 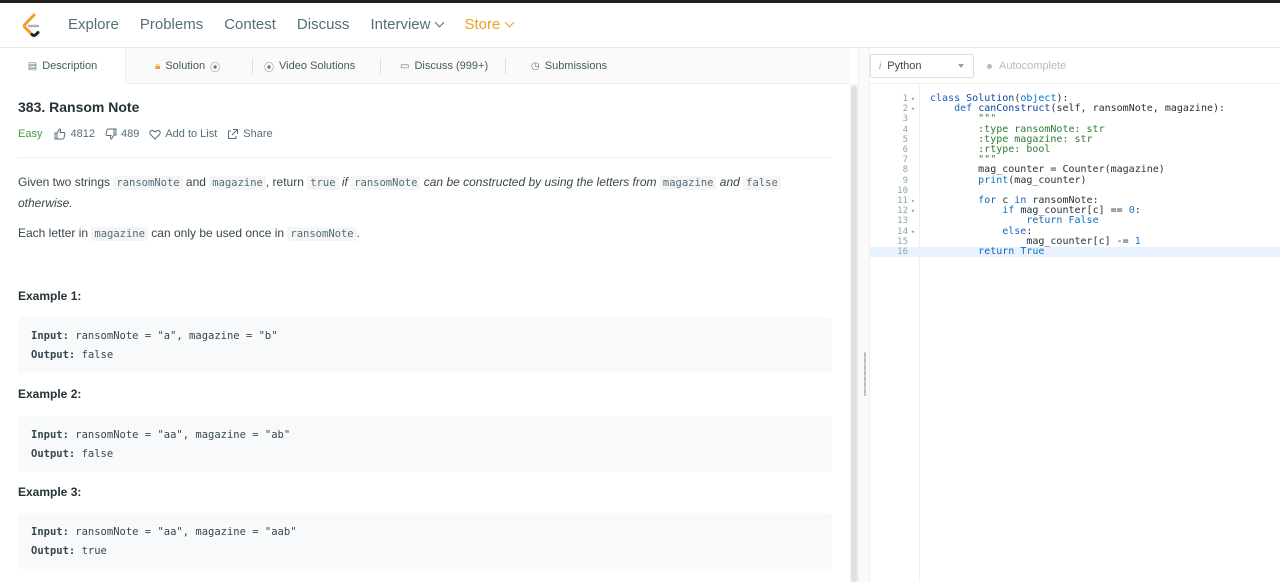 I want to click on like-count: 4812, so click(x=82, y=134).